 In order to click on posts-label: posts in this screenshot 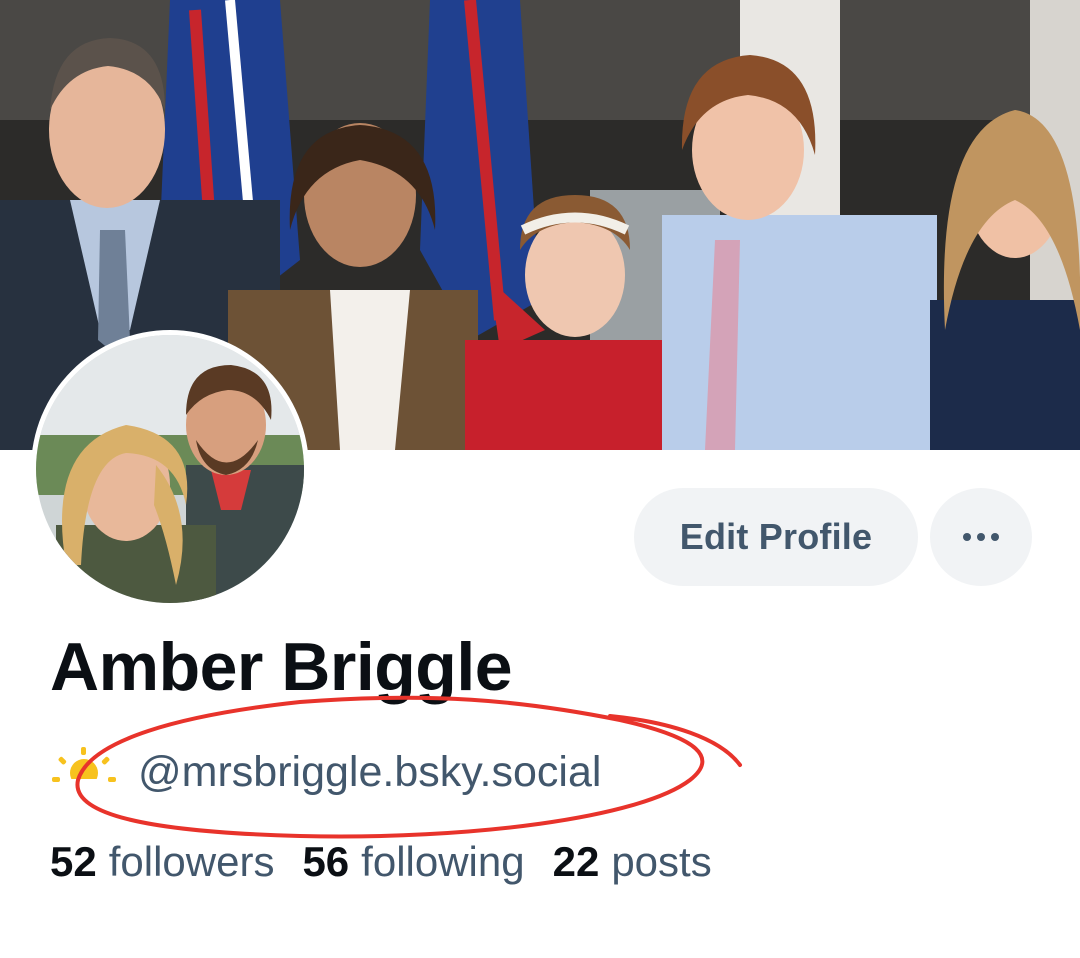, I will do `click(661, 861)`.